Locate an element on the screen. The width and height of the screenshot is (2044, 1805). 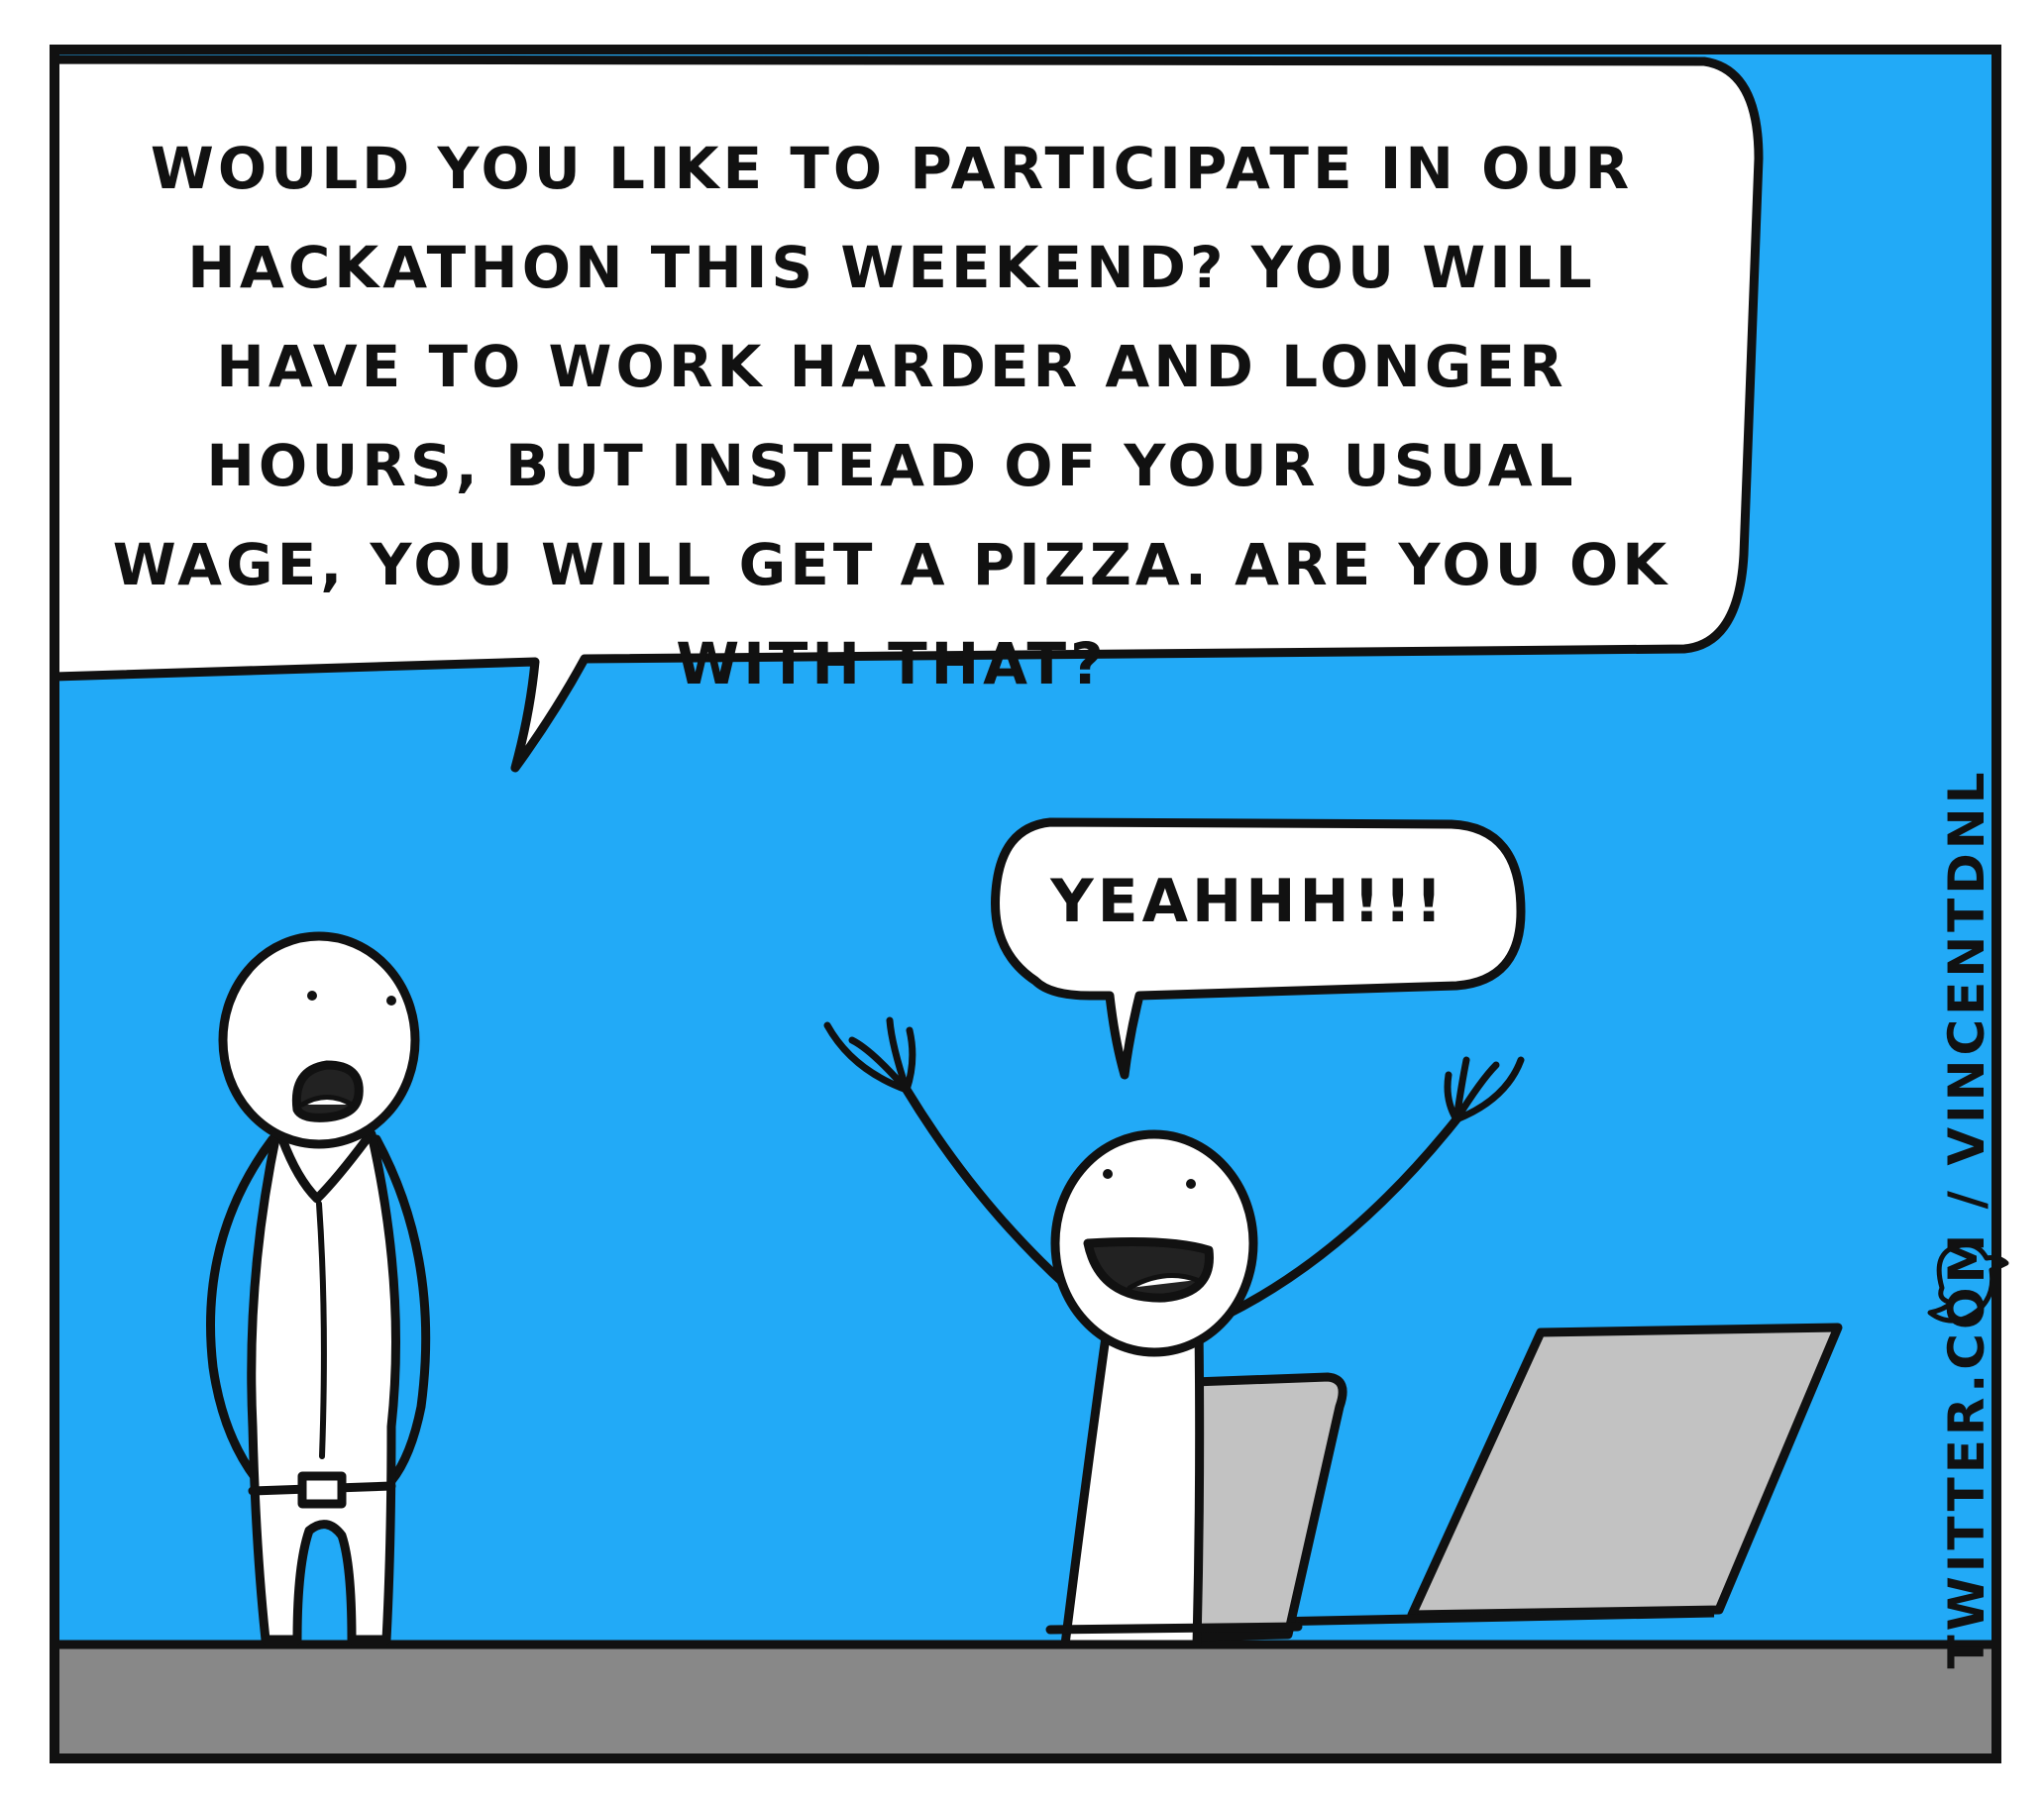
employee-right-eye is located at coordinates (1191, 1184).